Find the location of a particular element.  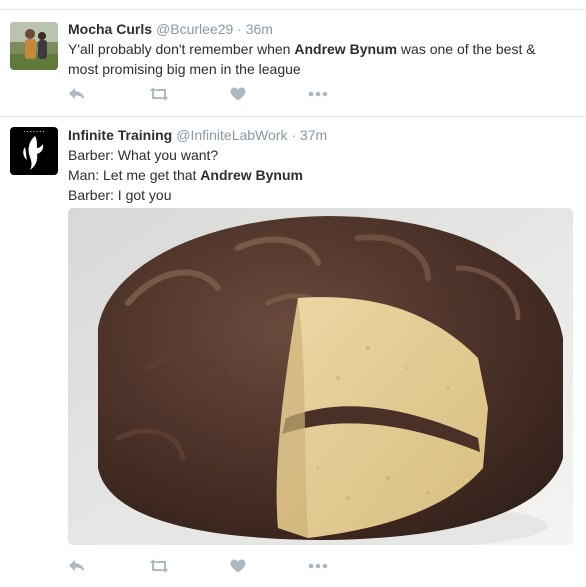

display-name: Infinite Training is located at coordinates (120, 135).